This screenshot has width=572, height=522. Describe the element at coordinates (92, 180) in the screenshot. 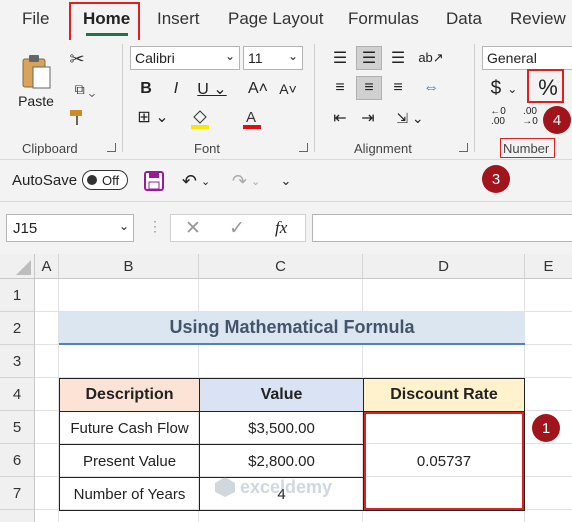

I see `toggle-knob` at that location.